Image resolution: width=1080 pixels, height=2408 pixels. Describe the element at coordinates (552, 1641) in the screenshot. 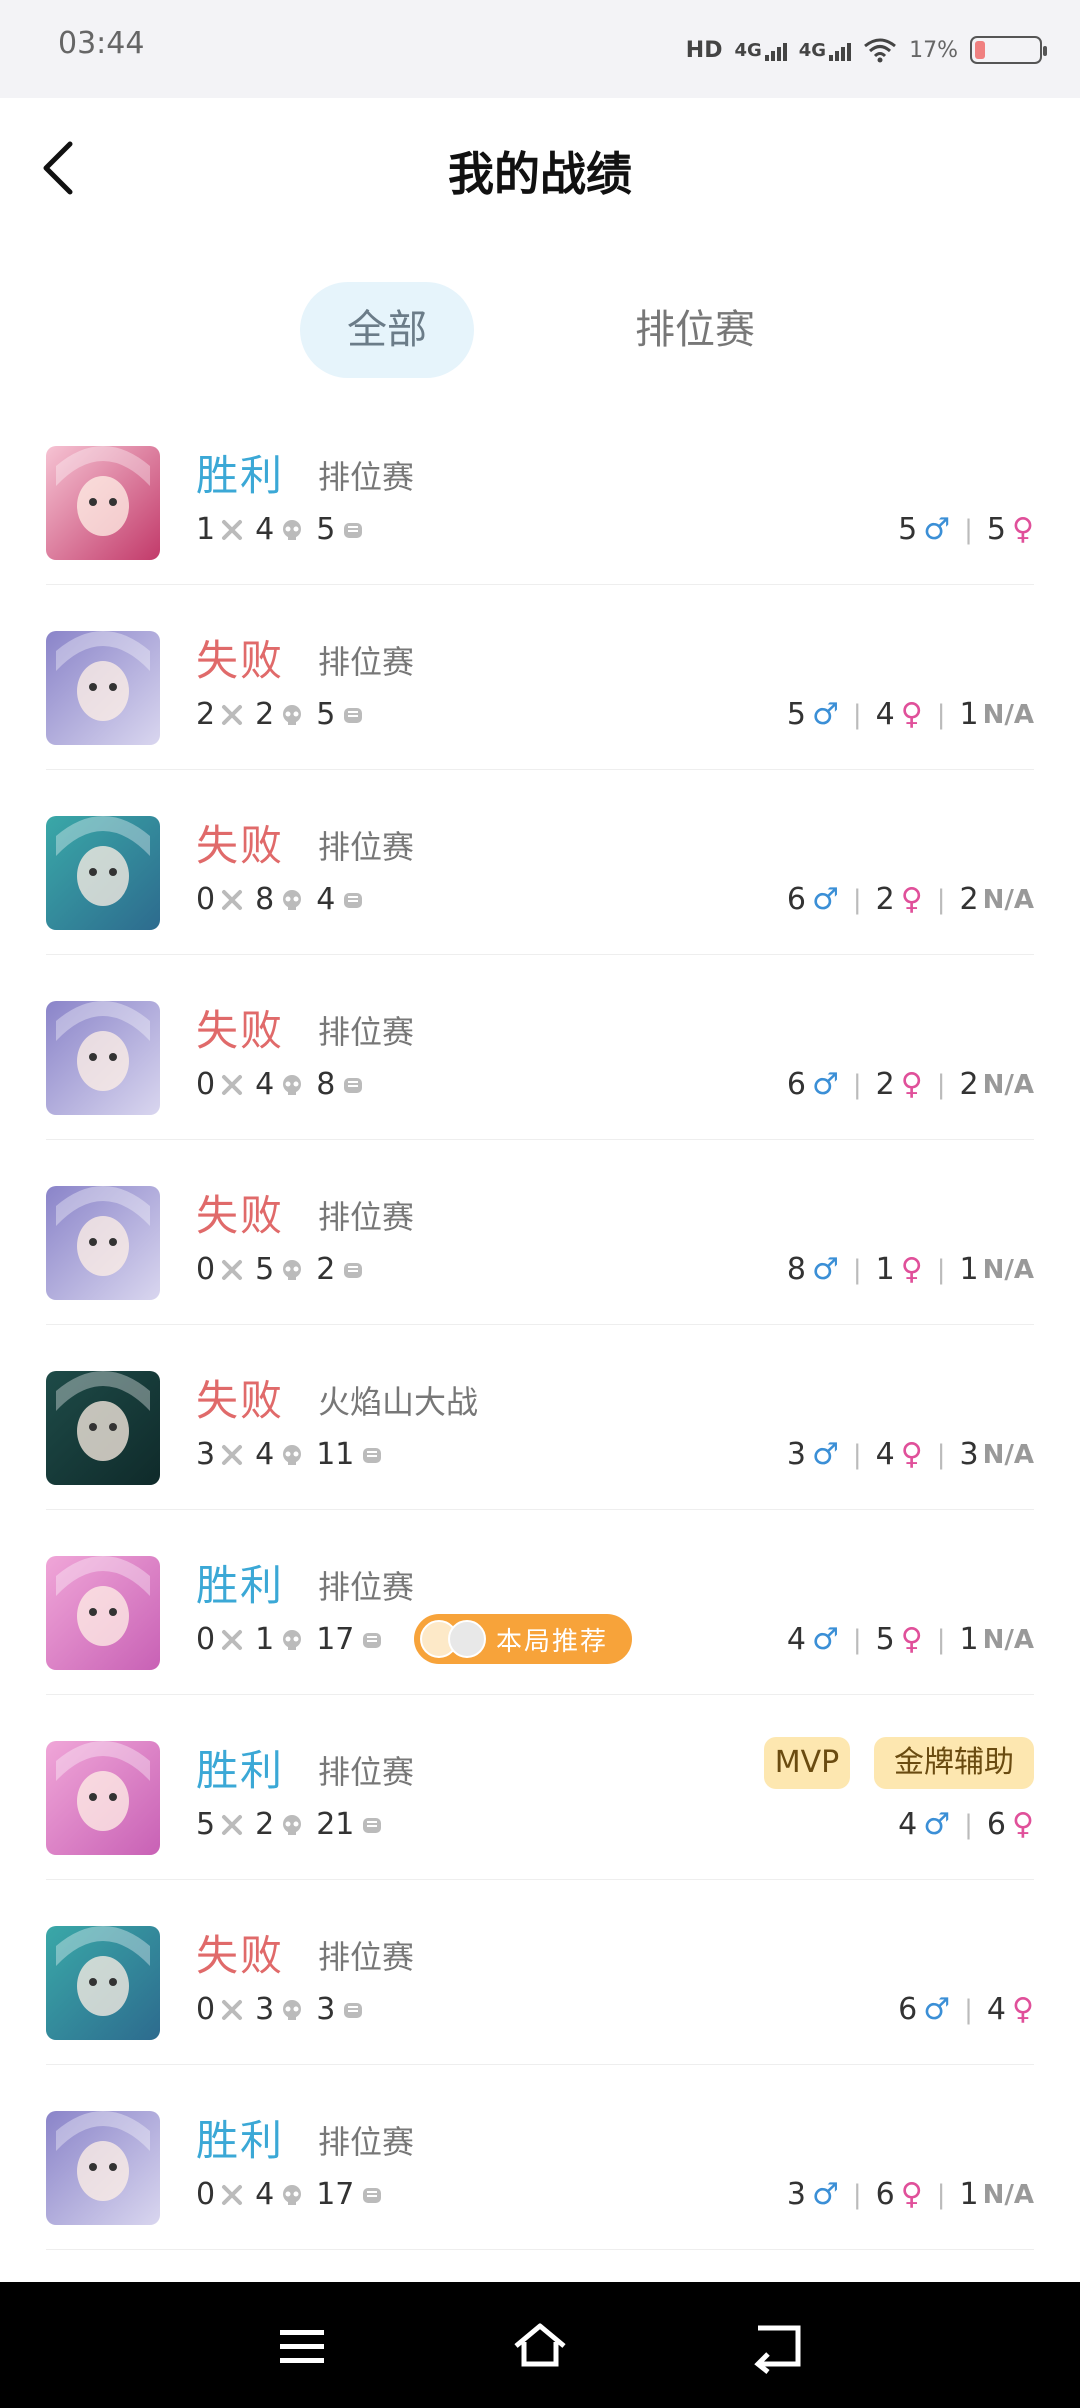

I see `recommend-label: 本局推荐` at that location.